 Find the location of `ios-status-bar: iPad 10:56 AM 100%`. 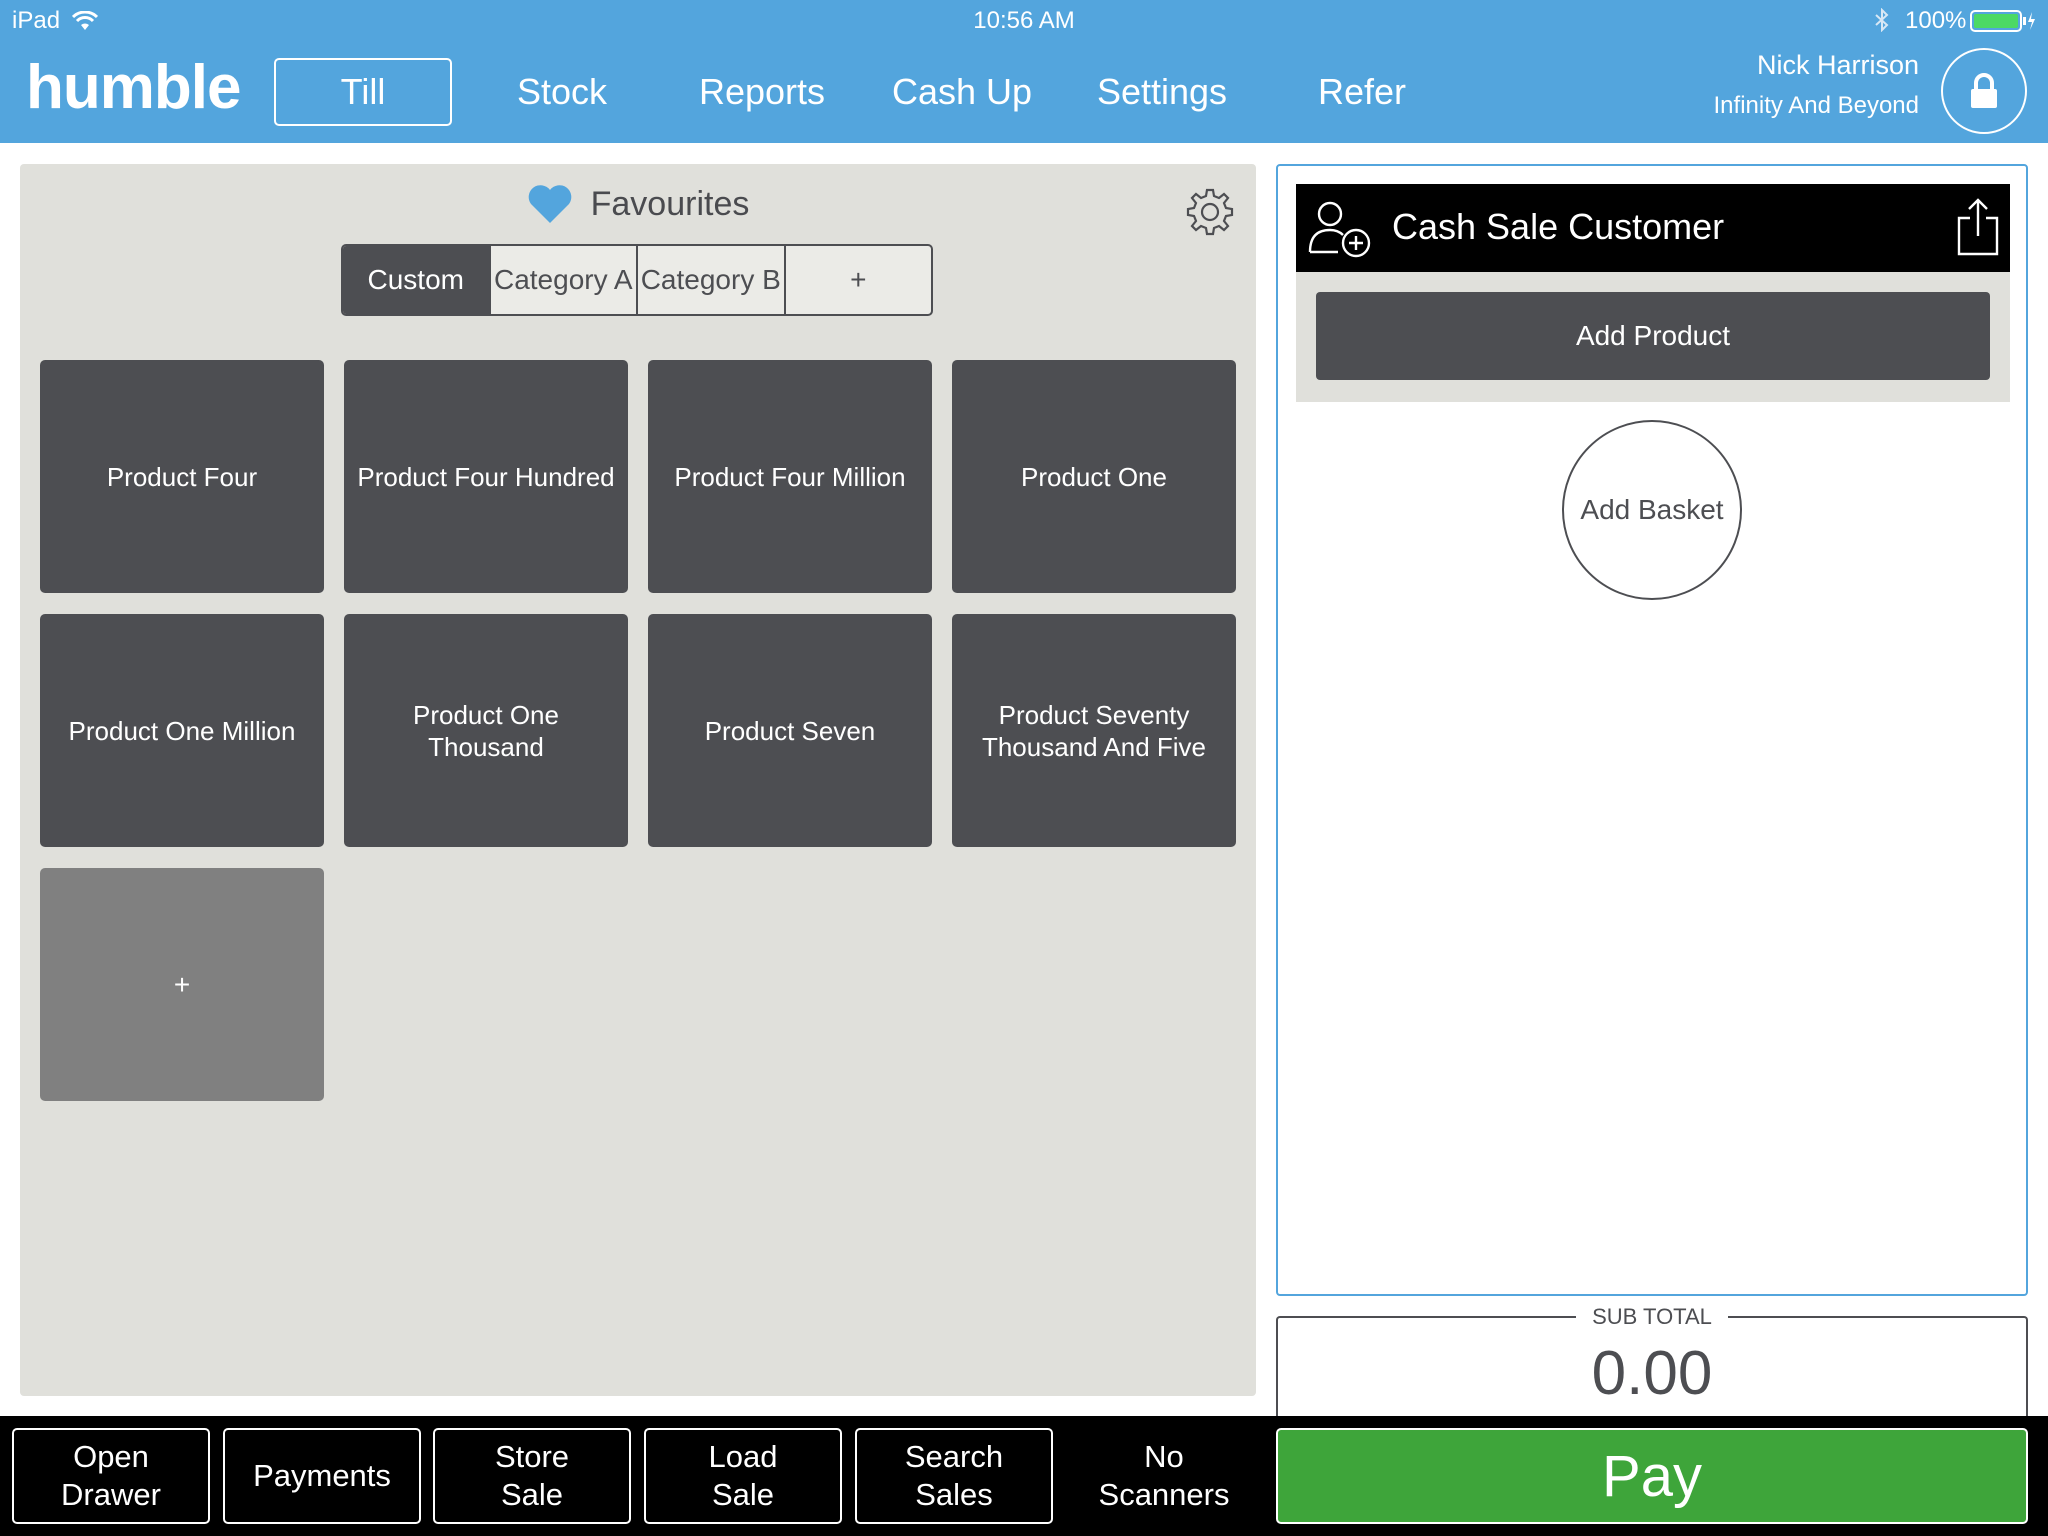

ios-status-bar: iPad 10:56 AM 100% is located at coordinates (1024, 20).